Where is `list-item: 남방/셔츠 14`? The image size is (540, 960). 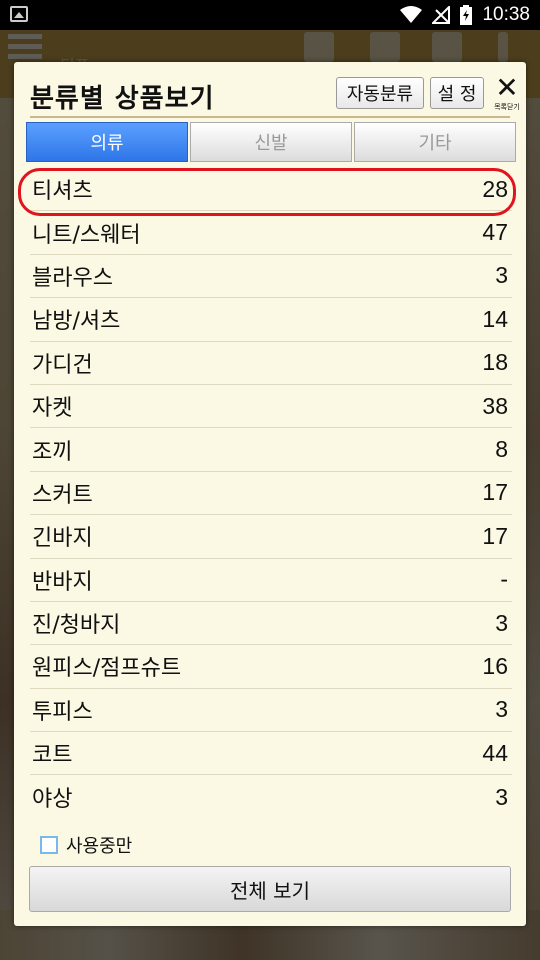 list-item: 남방/셔츠 14 is located at coordinates (271, 320).